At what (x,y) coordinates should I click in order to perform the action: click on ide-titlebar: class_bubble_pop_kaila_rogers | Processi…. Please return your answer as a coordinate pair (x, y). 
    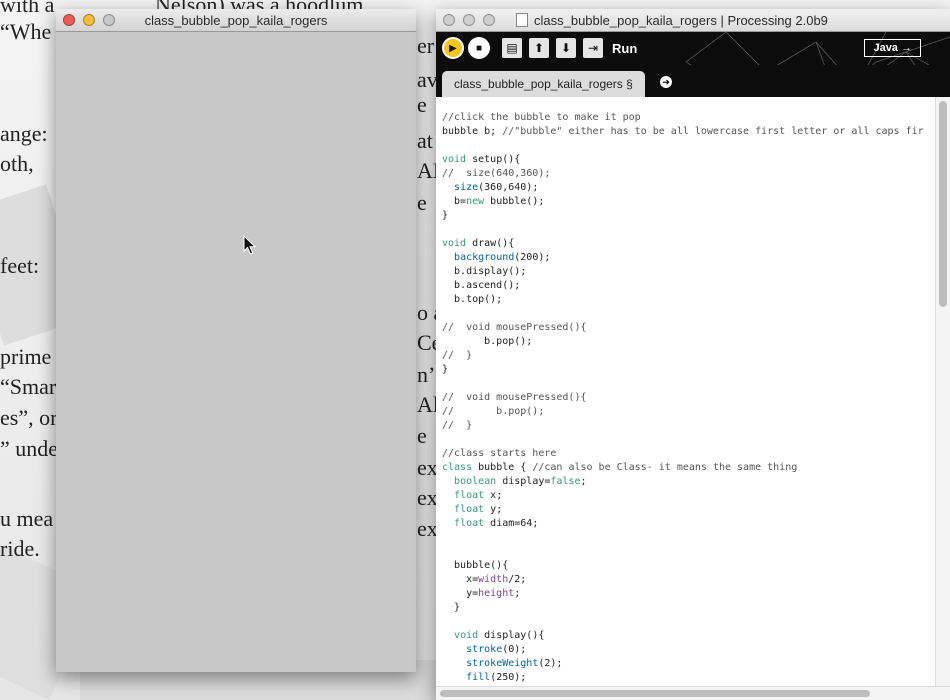
    Looking at the image, I should click on (693, 20).